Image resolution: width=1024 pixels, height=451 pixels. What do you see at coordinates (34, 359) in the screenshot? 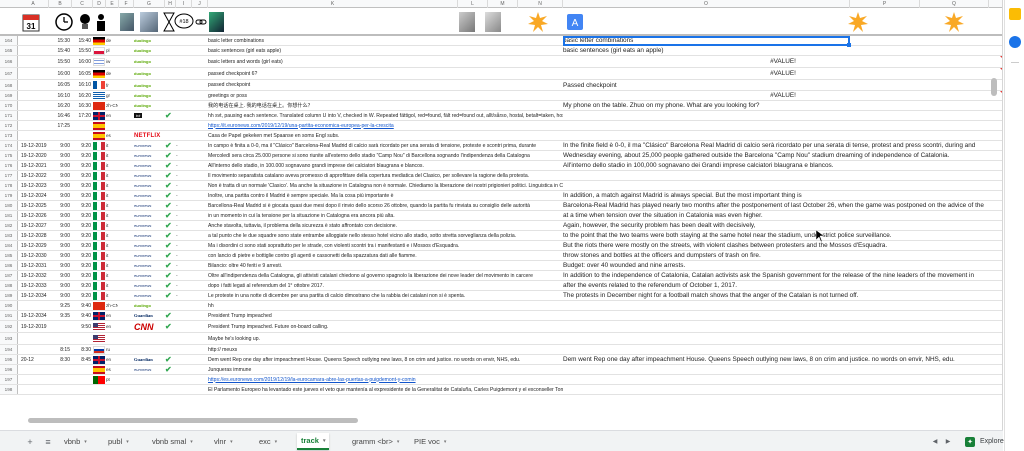
I see `date-cell: 20-12` at bounding box center [34, 359].